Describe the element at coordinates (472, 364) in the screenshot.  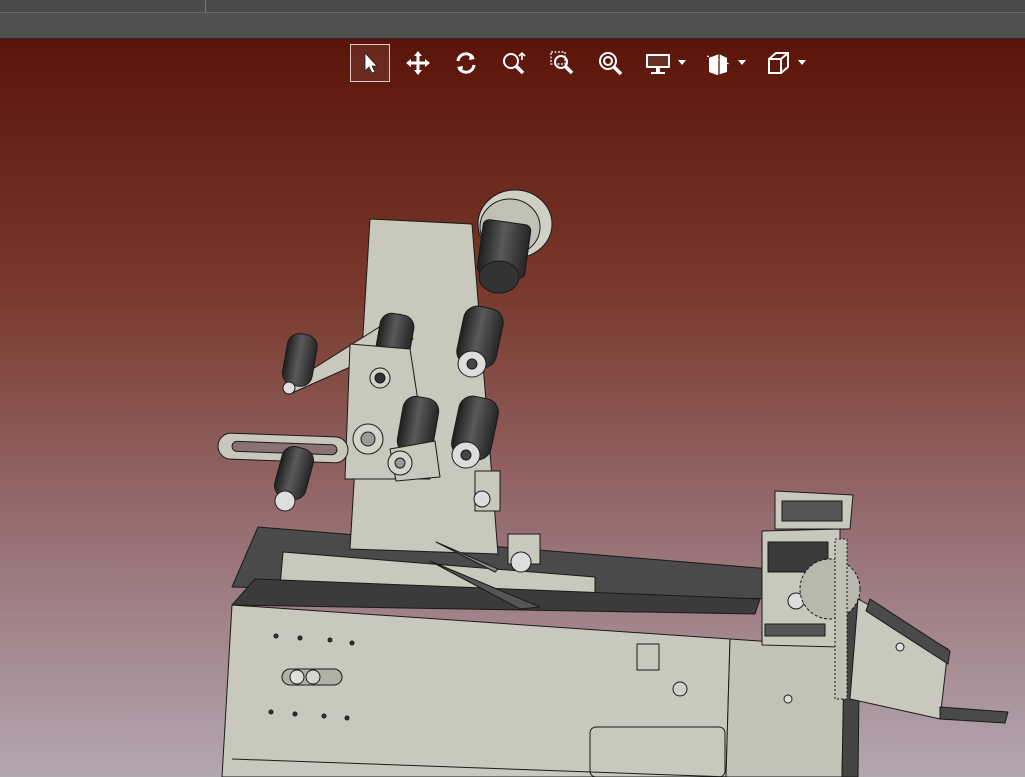
I see `middle-right-roller-core` at that location.